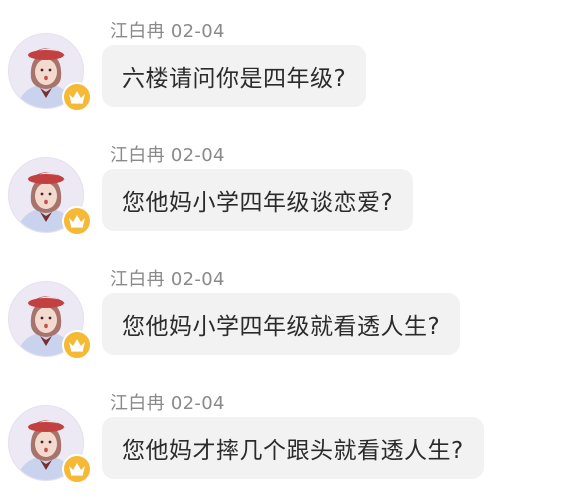  Describe the element at coordinates (281, 324) in the screenshot. I see `message-bubble: 您他妈小学四年级就看透人生?` at that location.